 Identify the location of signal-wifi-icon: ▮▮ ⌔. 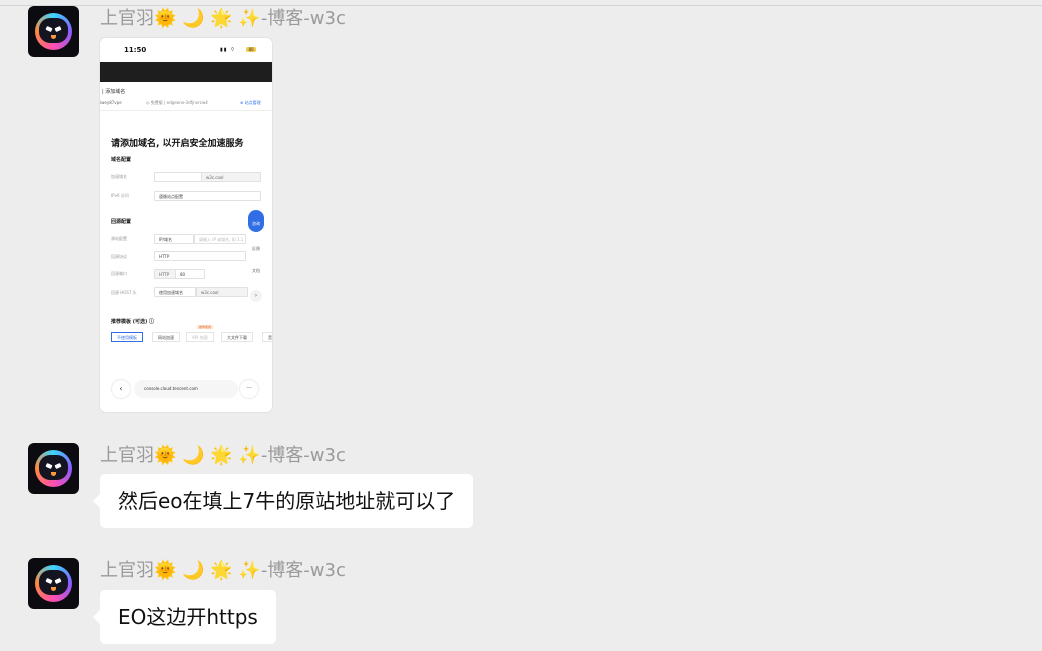
(228, 50).